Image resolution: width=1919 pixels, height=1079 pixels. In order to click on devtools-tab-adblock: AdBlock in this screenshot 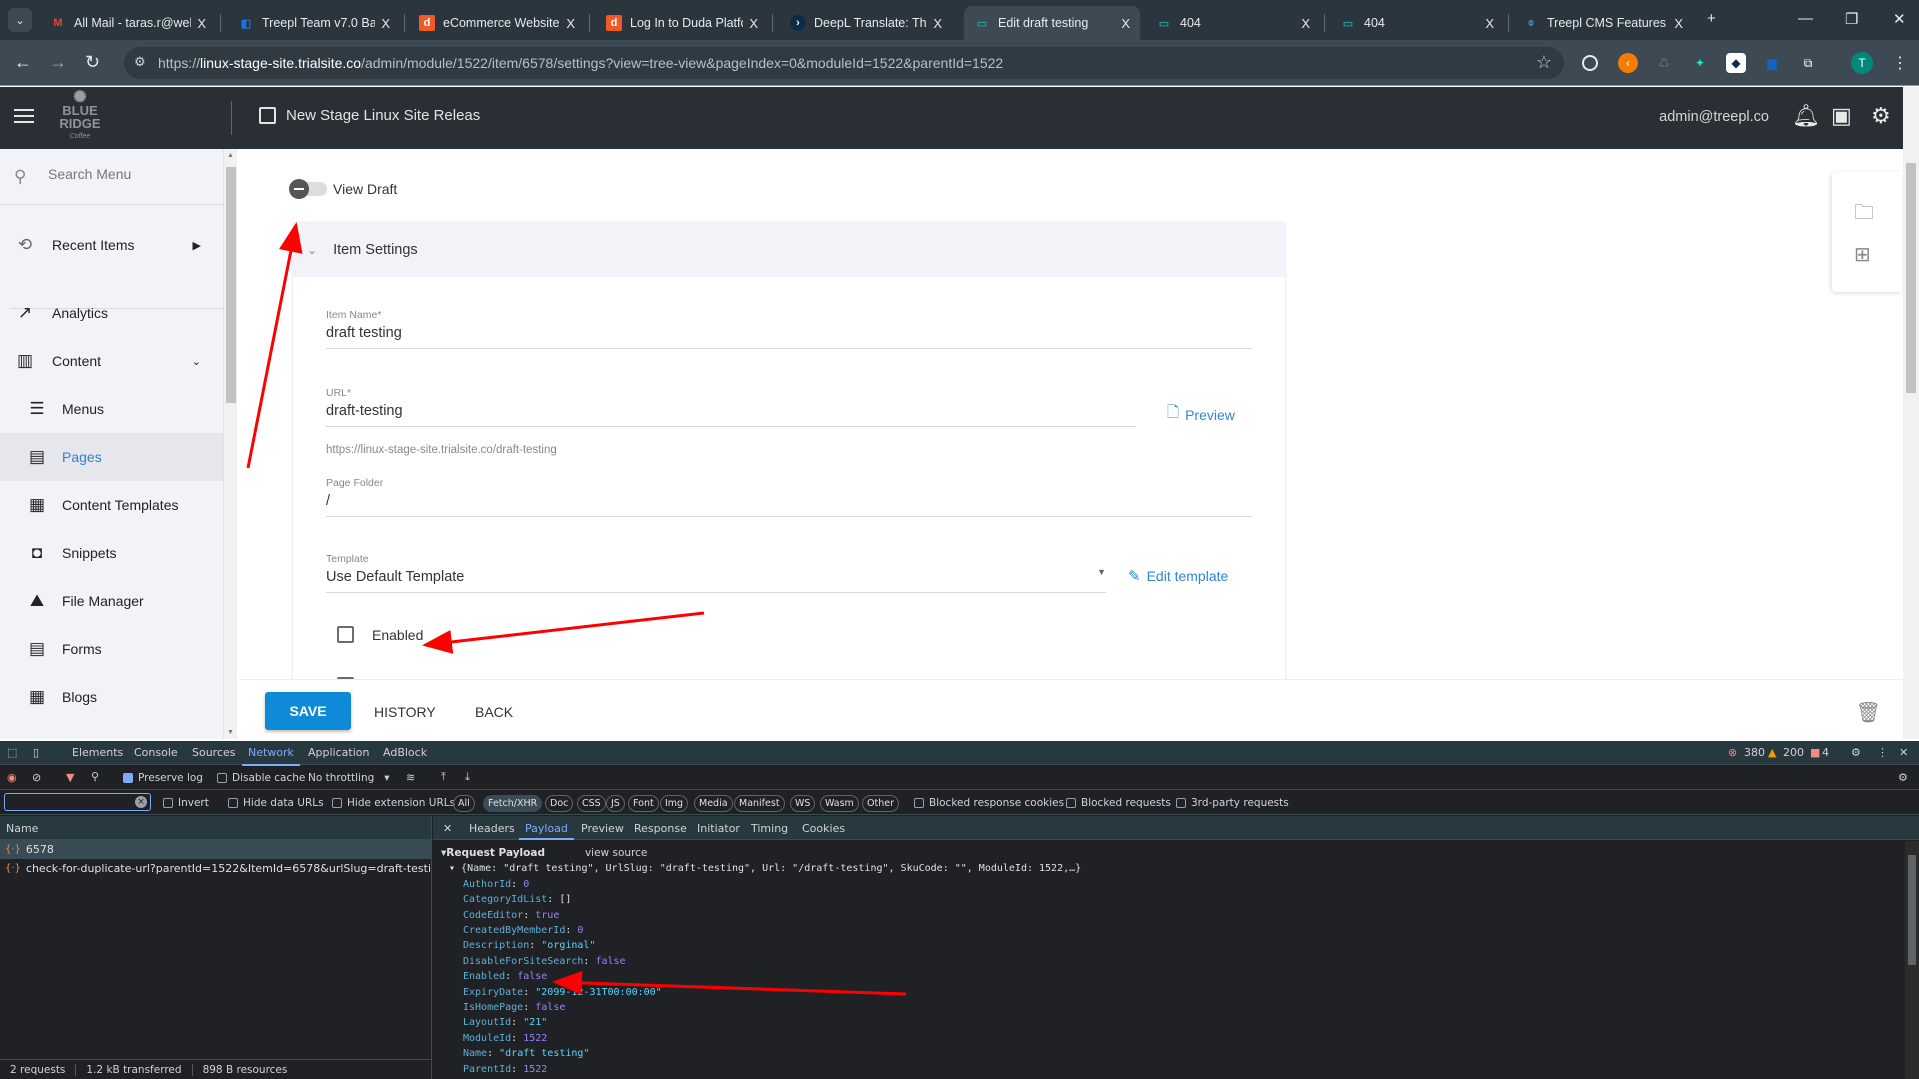, I will do `click(405, 752)`.